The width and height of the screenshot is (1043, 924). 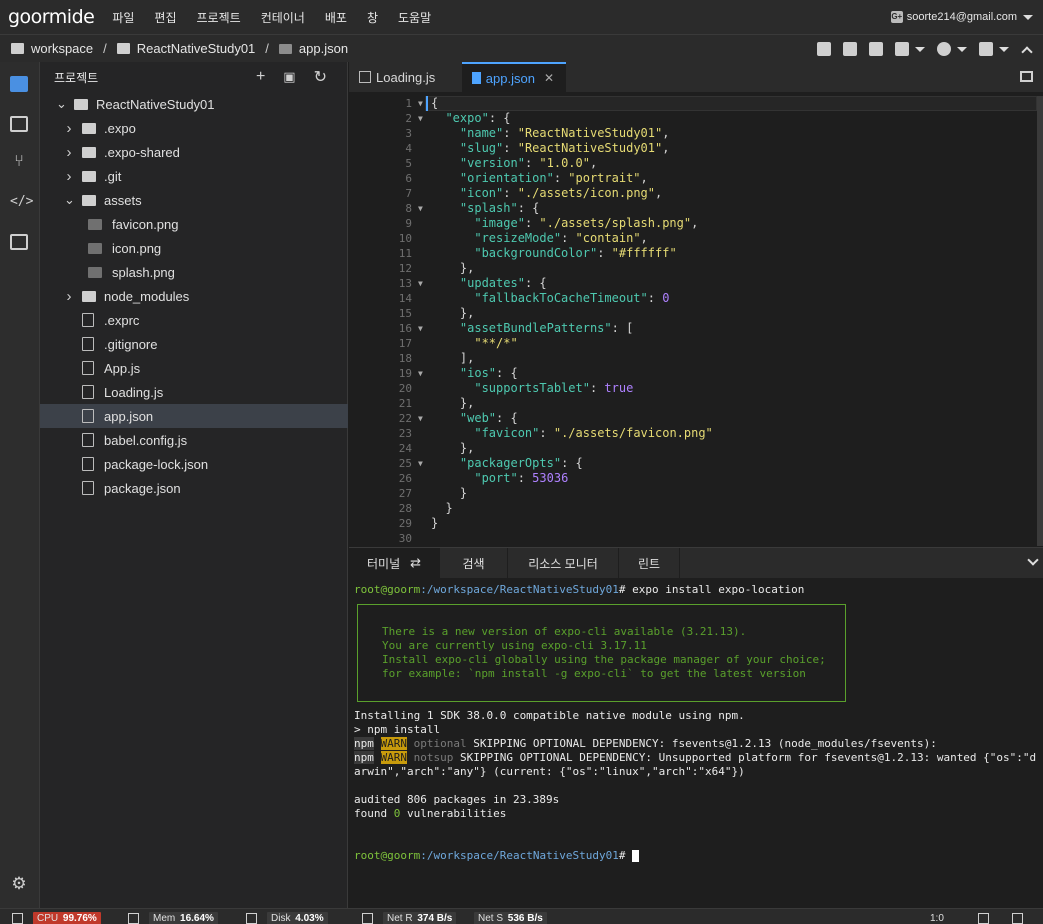 What do you see at coordinates (405, 478) in the screenshot?
I see `line-number: 26` at bounding box center [405, 478].